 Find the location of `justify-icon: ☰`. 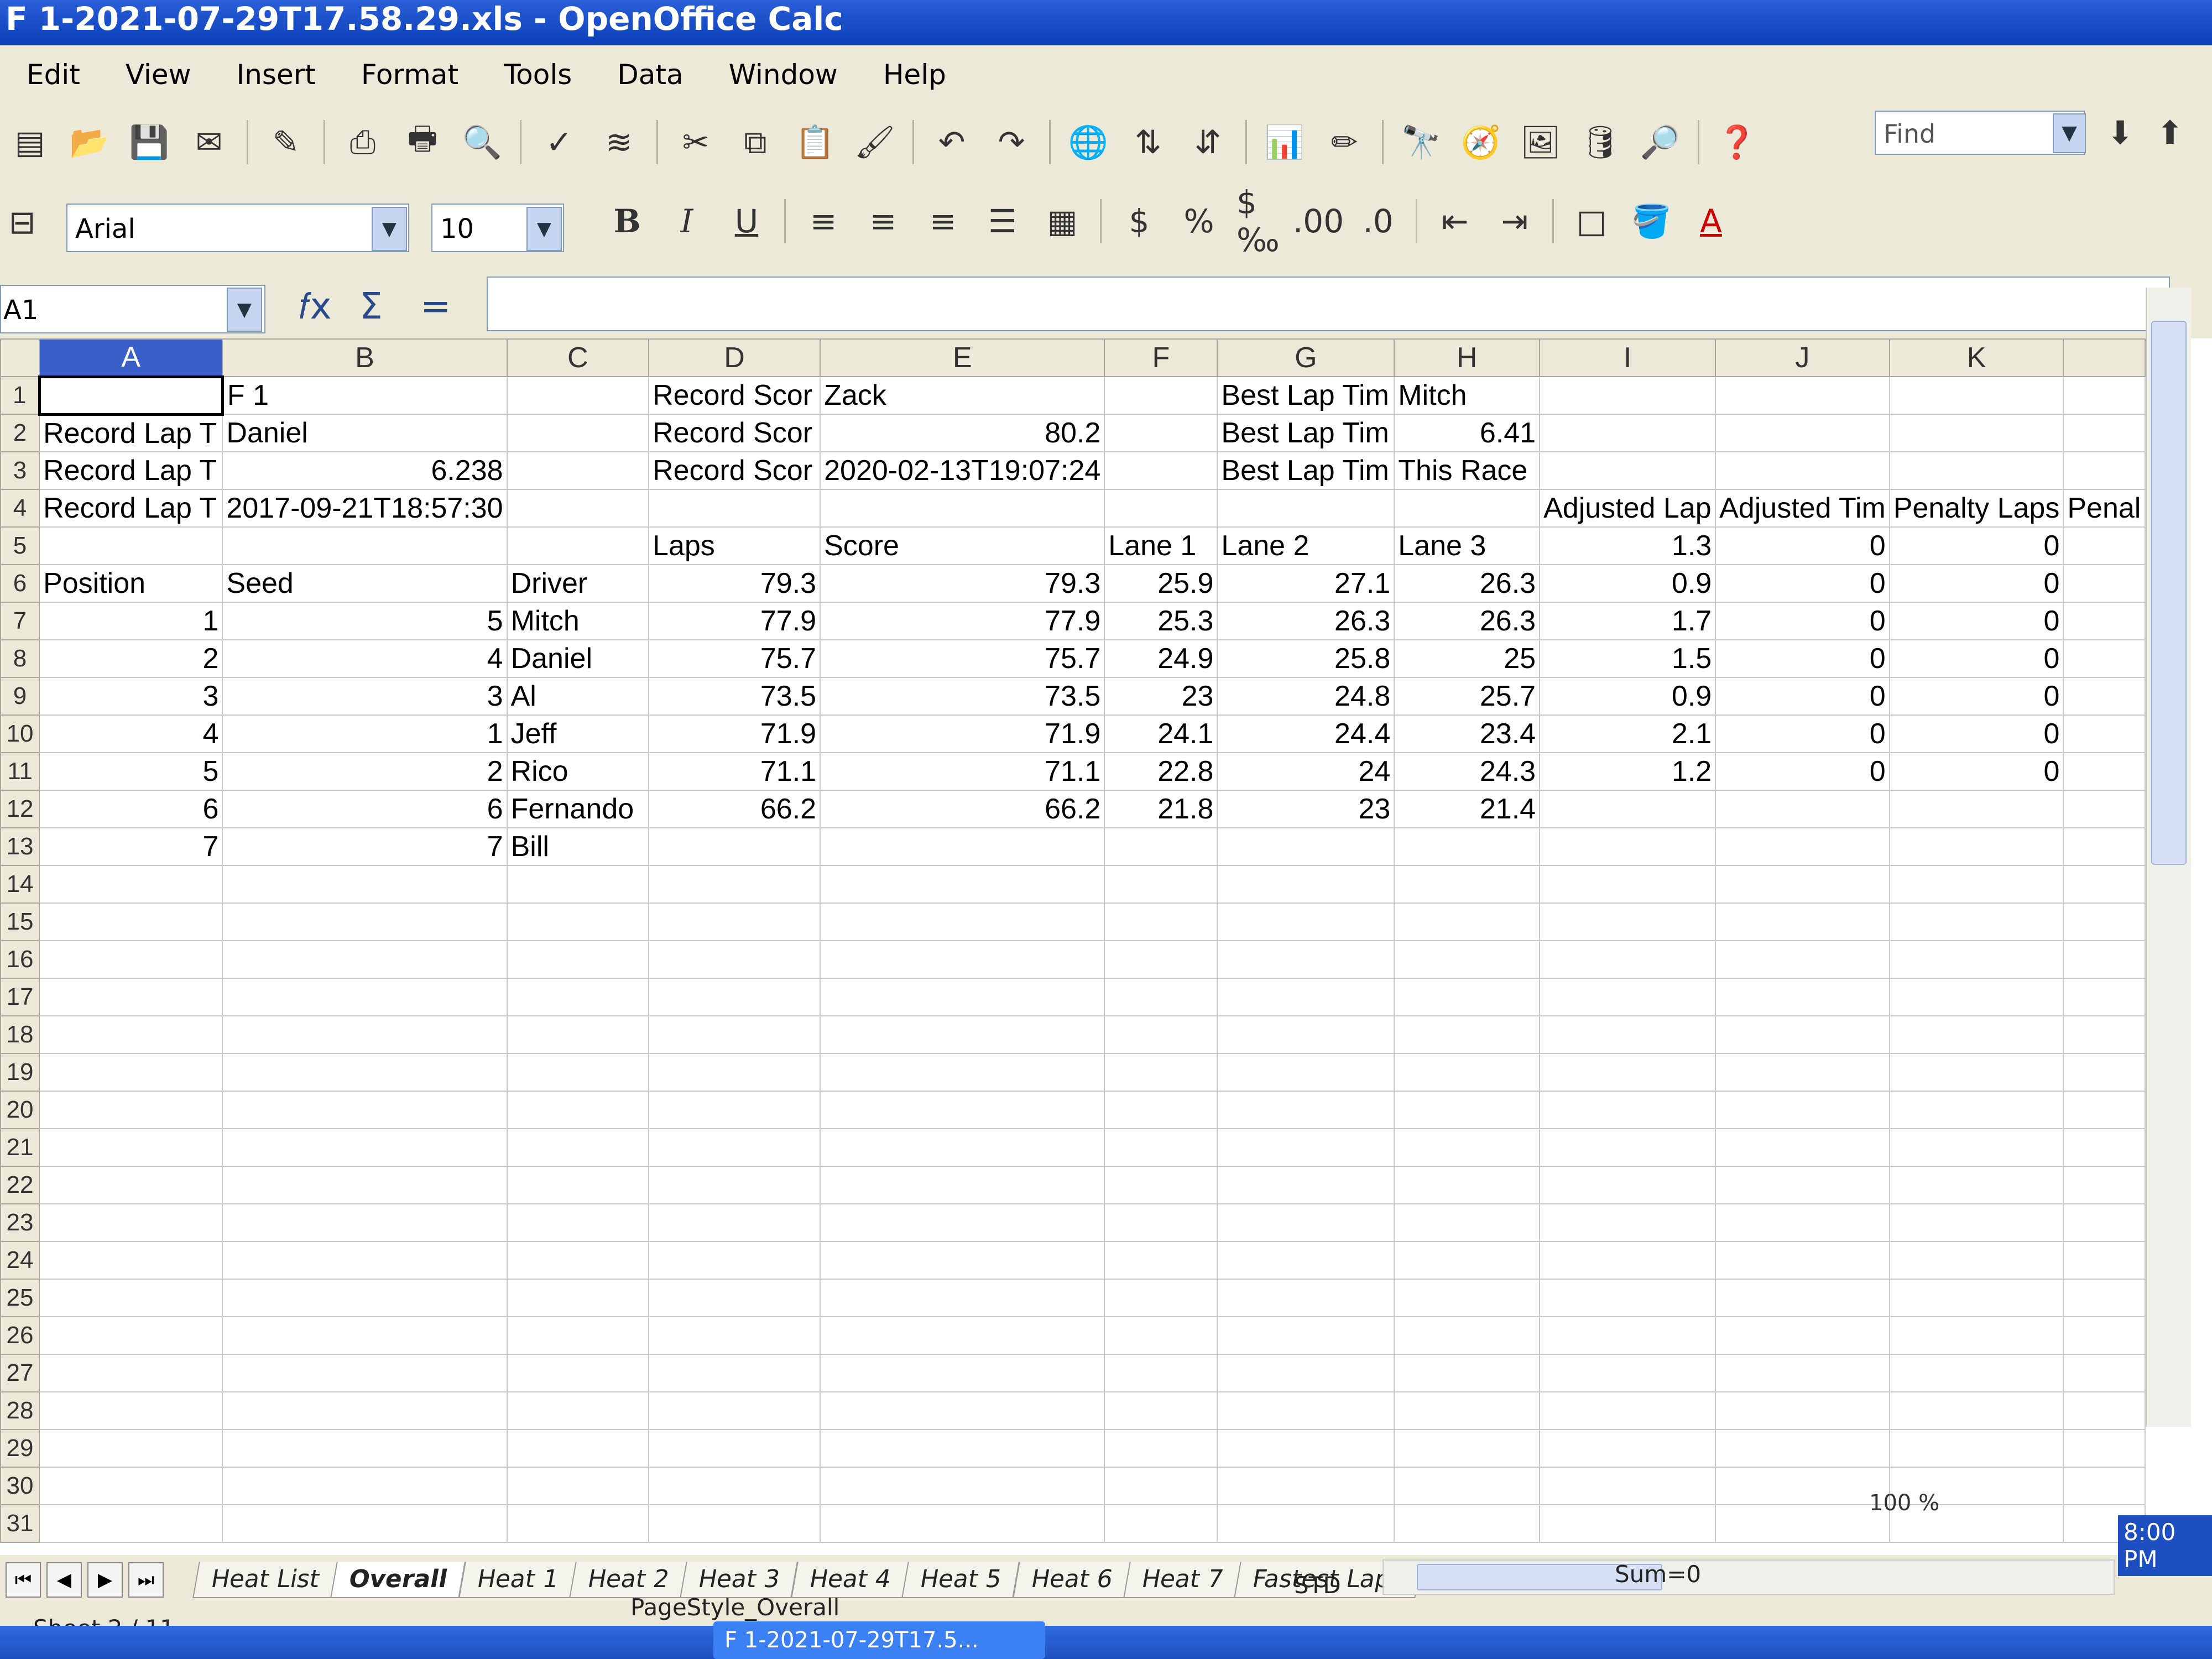

justify-icon: ☰ is located at coordinates (1003, 221).